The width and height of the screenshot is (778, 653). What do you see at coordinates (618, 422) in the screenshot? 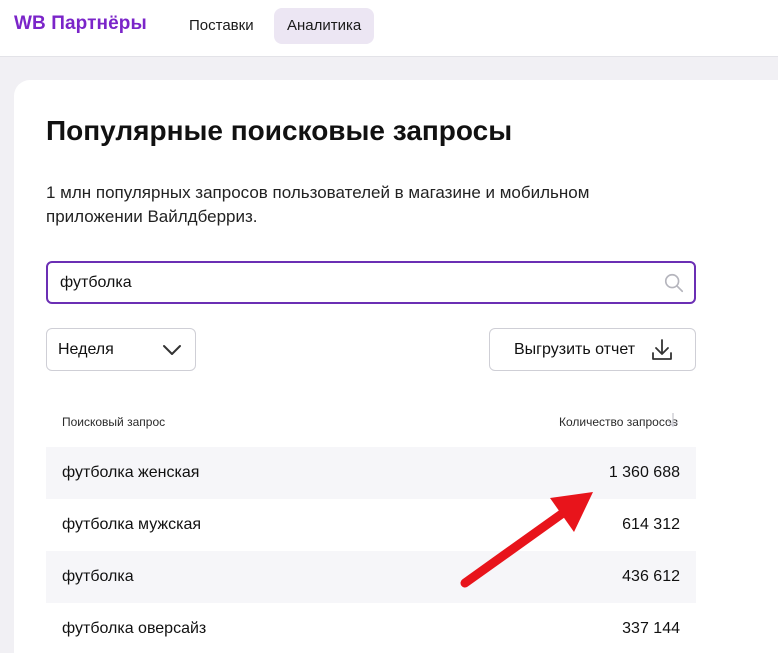
I see `column-header-count: Количество запросов` at bounding box center [618, 422].